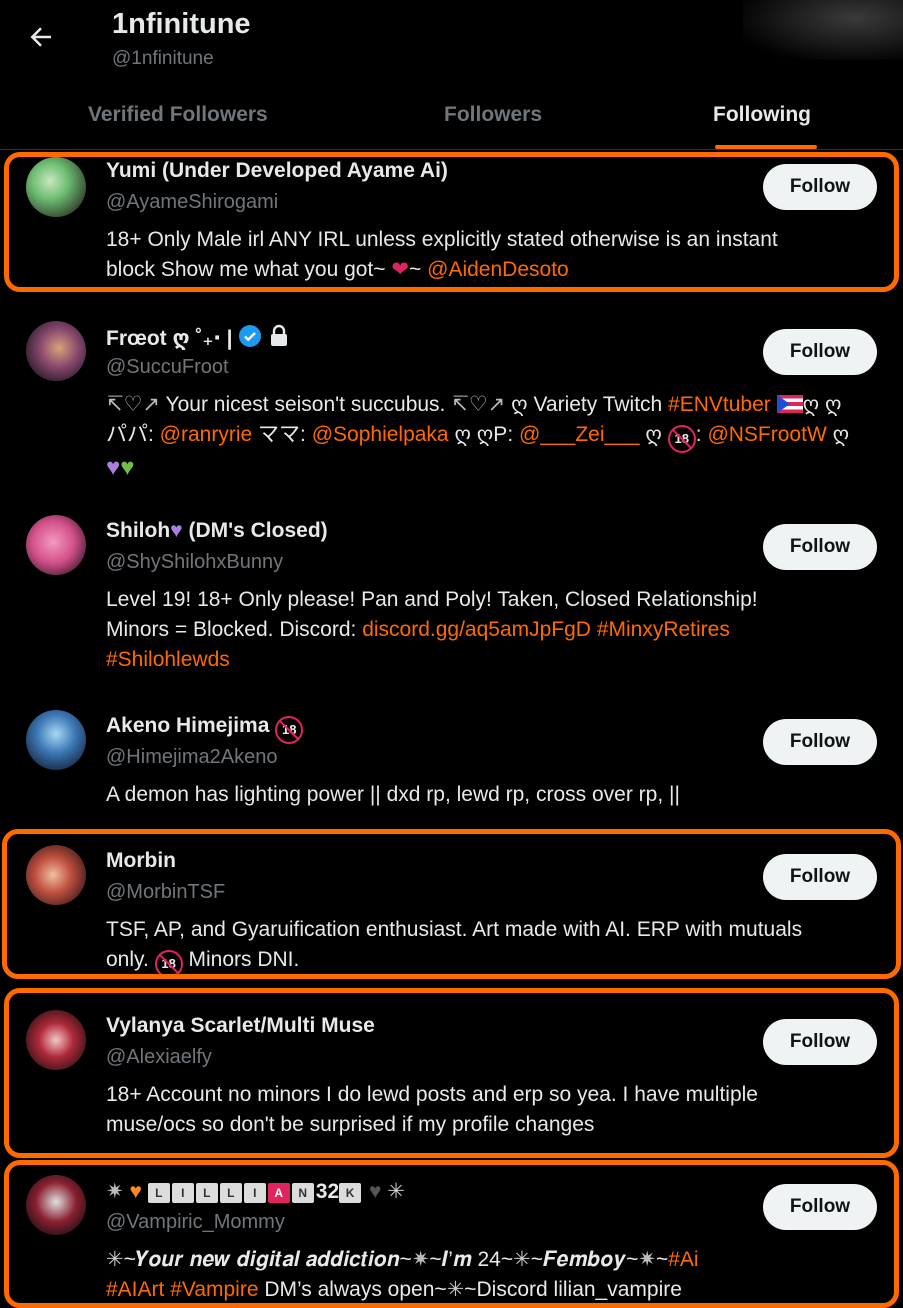 Image resolution: width=903 pixels, height=1308 pixels. Describe the element at coordinates (169, 338) in the screenshot. I see `user-name: Frœot ღ ˚₊‧ |` at that location.